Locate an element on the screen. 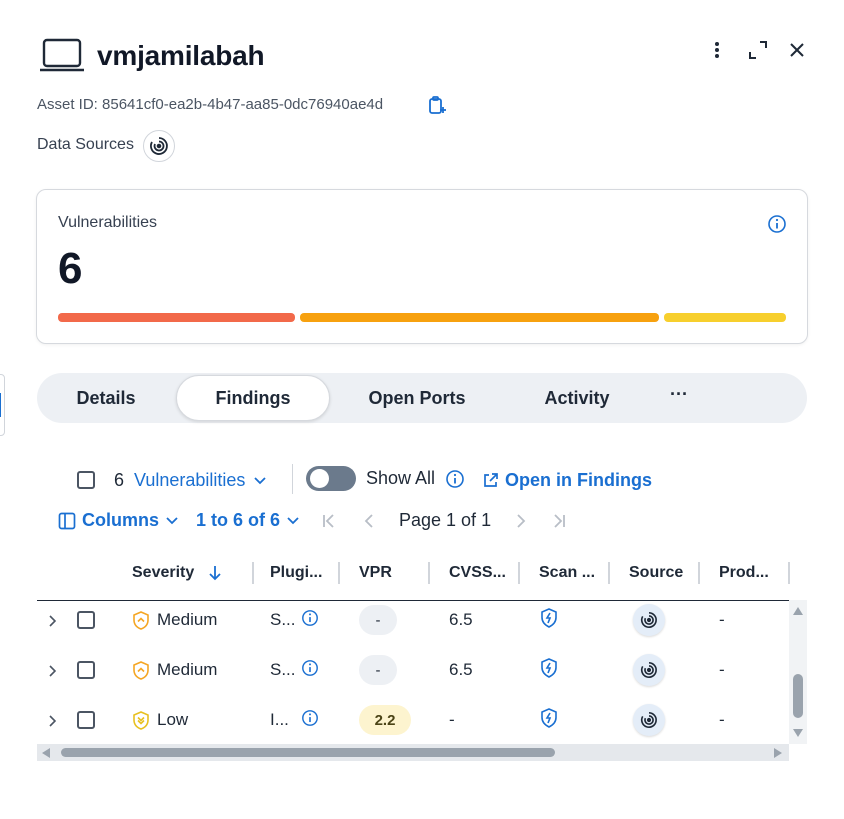  external-link-icon is located at coordinates (490, 480).